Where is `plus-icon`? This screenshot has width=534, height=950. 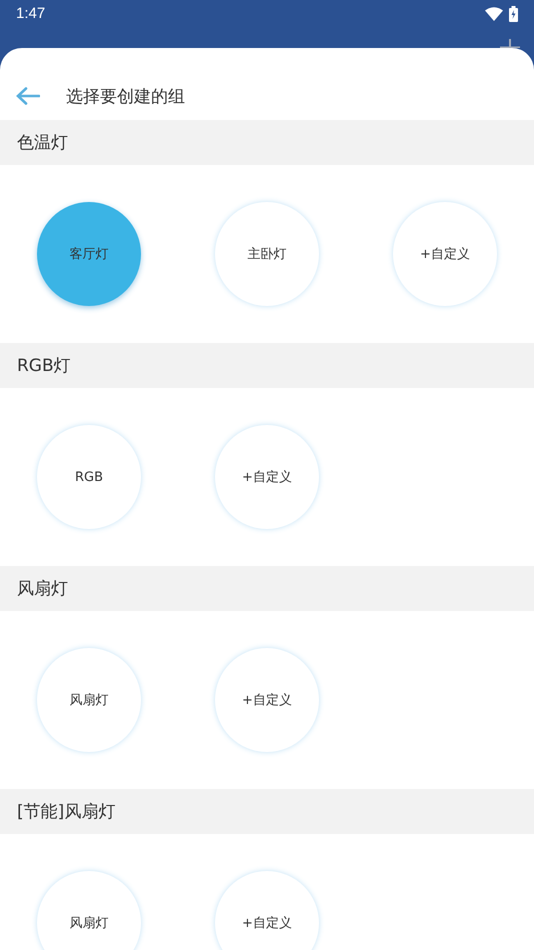 plus-icon is located at coordinates (510, 43).